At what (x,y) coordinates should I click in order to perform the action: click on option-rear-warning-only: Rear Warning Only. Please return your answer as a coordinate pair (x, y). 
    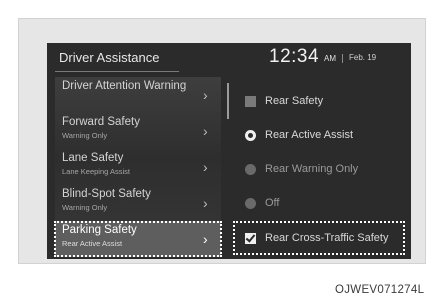
    Looking at the image, I should click on (319, 170).